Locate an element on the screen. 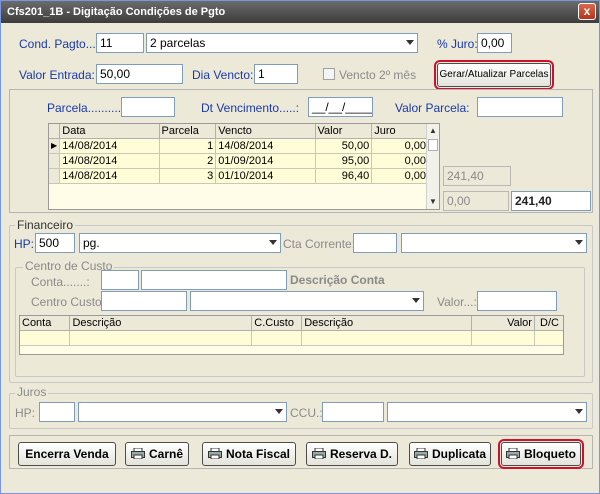 The width and height of the screenshot is (600, 494). col-descricao-header: Descrição is located at coordinates (161, 323).